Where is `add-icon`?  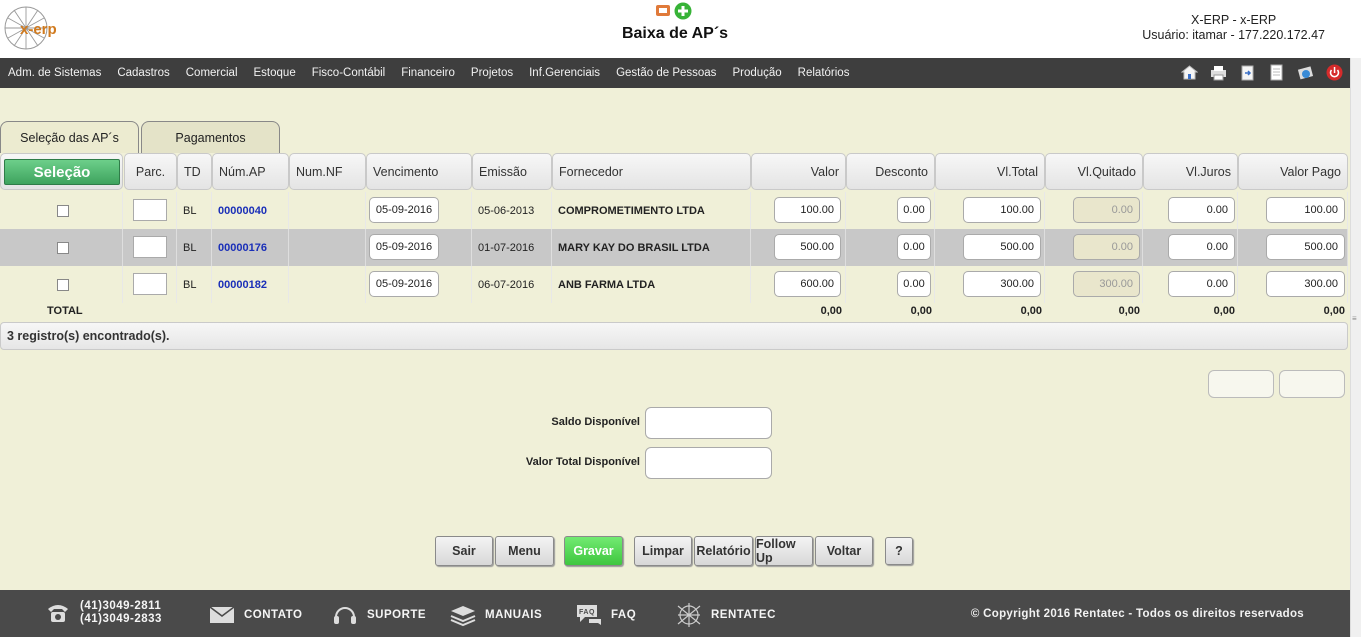
add-icon is located at coordinates (683, 12).